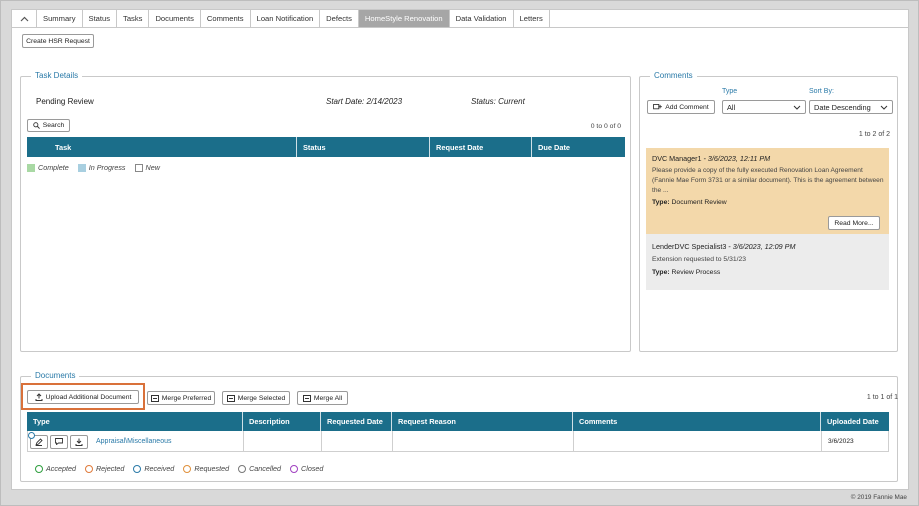 The image size is (919, 506). I want to click on create-hsr-request-button: Create HSR Request, so click(58, 41).